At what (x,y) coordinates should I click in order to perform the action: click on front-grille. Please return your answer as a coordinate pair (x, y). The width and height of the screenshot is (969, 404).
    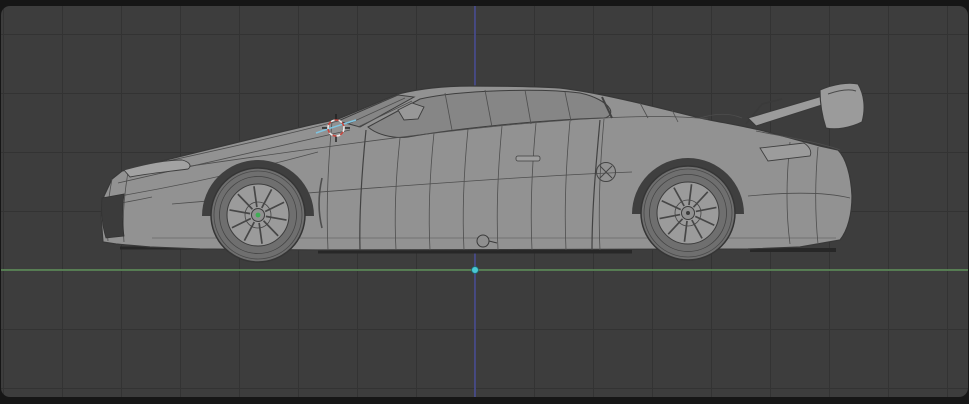
    Looking at the image, I should click on (113, 216).